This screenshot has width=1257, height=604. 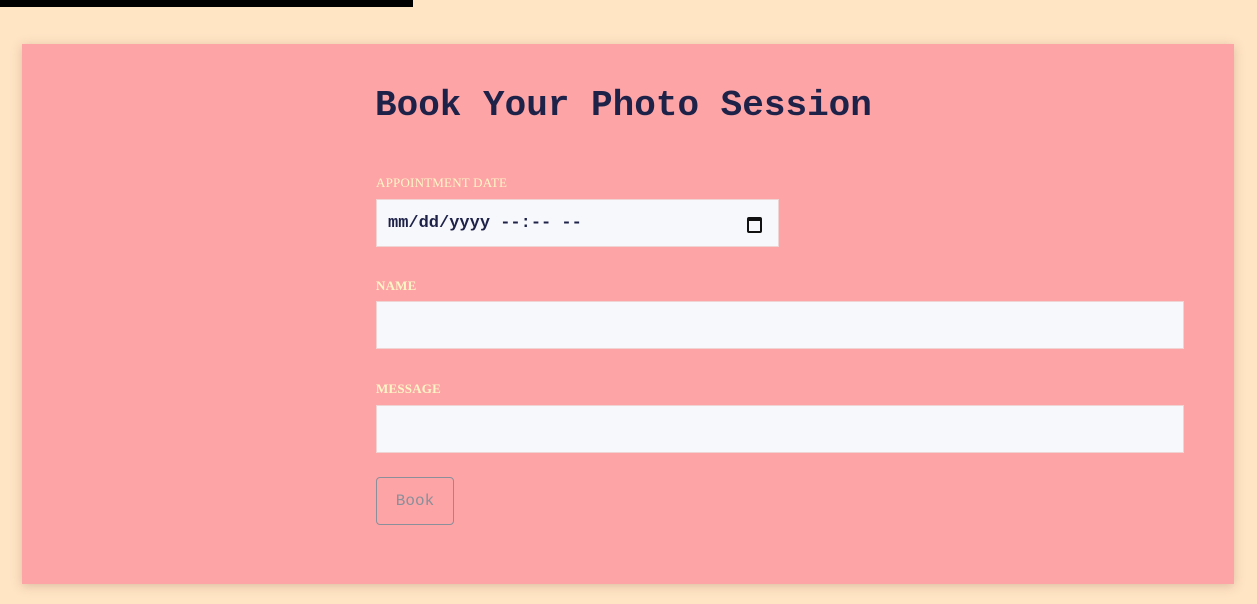 What do you see at coordinates (780, 429) in the screenshot?
I see `message-input` at bounding box center [780, 429].